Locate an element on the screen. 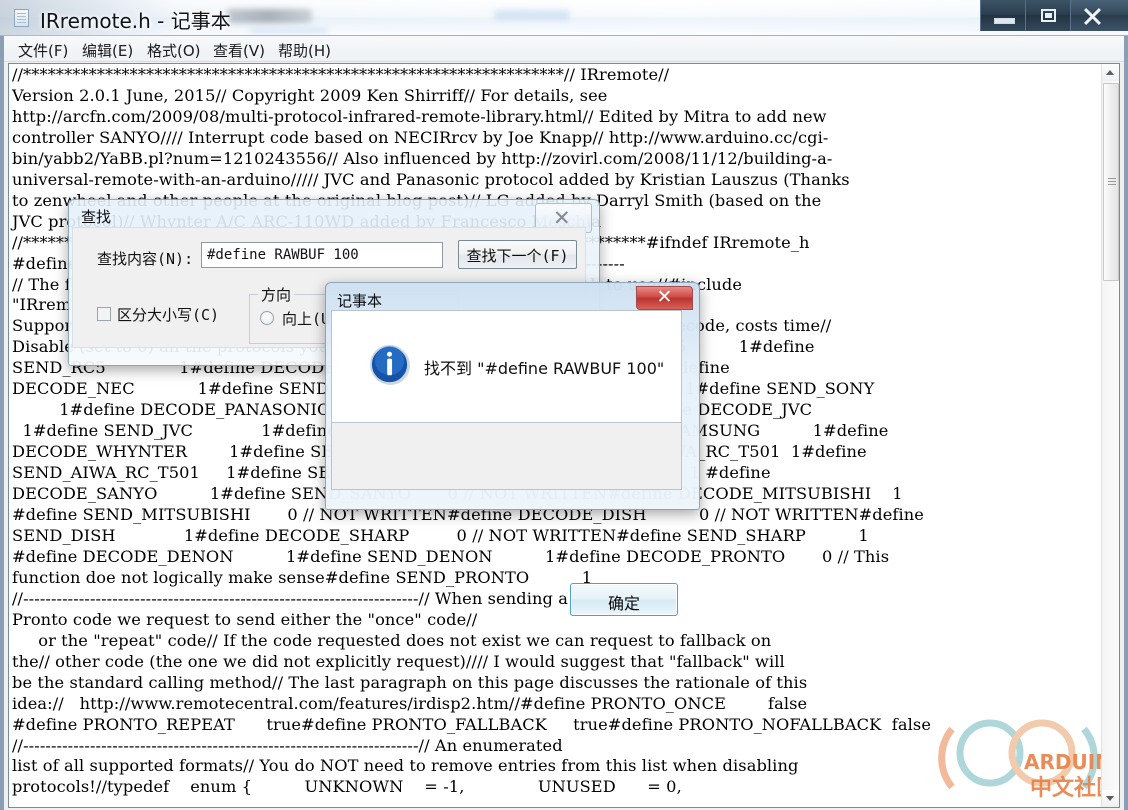 This screenshot has height=810, width=1128. checkbox-box is located at coordinates (104, 314).